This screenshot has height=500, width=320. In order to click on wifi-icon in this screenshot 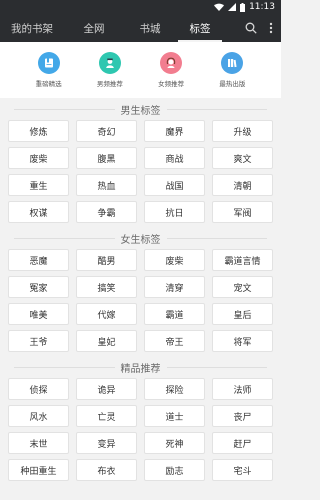, I will do `click(219, 7)`.